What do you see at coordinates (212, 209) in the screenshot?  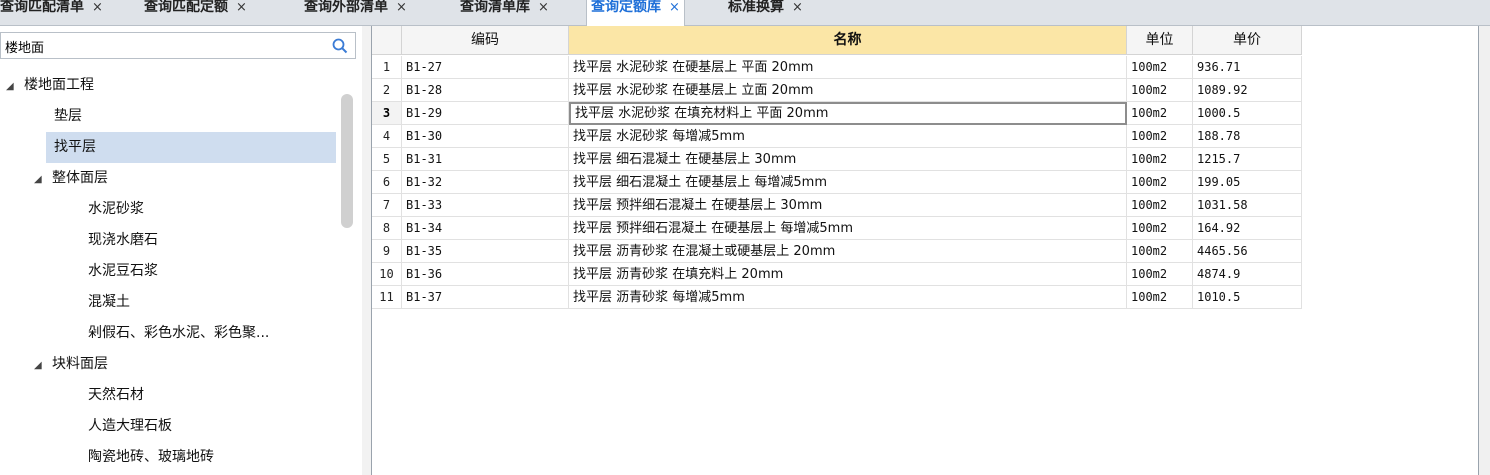 I see `tree-node-cement-mortar: 水泥砂浆` at bounding box center [212, 209].